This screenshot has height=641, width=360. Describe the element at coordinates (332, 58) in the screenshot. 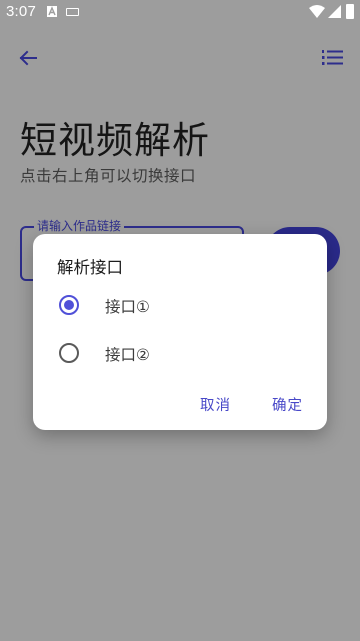

I see `interface-list-icon` at that location.